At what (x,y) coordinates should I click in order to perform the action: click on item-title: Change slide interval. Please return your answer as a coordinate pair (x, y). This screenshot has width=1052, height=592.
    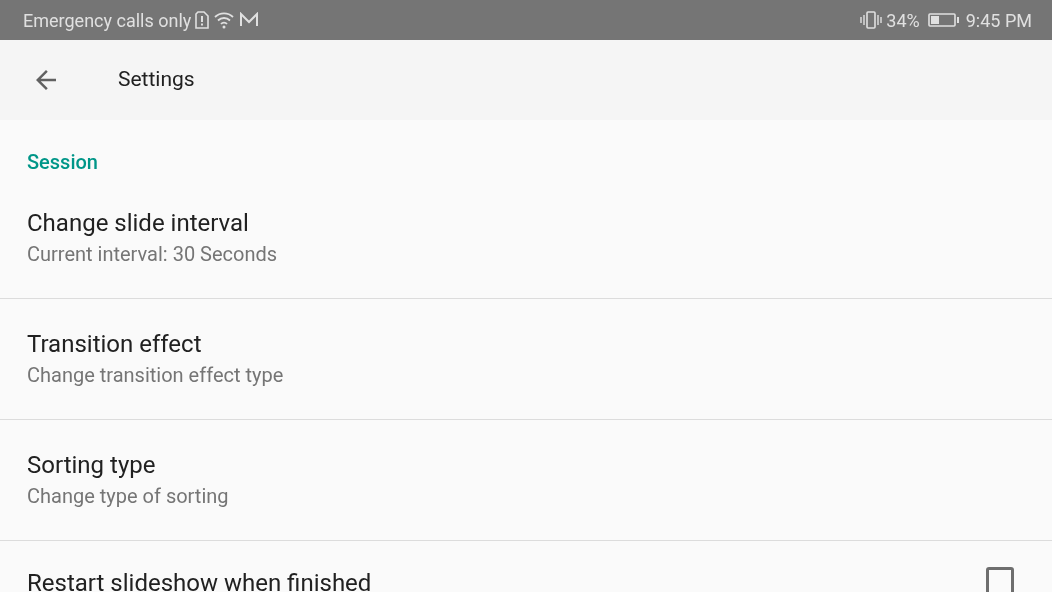
    Looking at the image, I should click on (138, 223).